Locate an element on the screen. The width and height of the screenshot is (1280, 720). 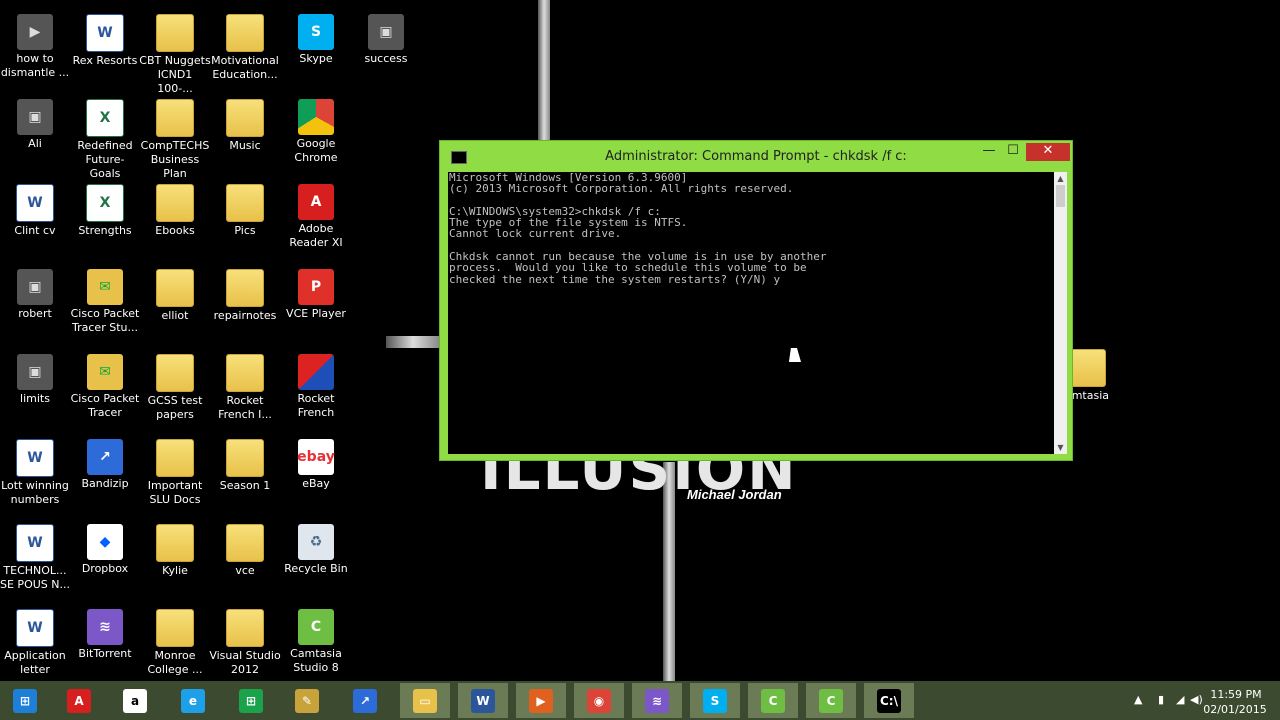
taskbar-button: S is located at coordinates (715, 700).